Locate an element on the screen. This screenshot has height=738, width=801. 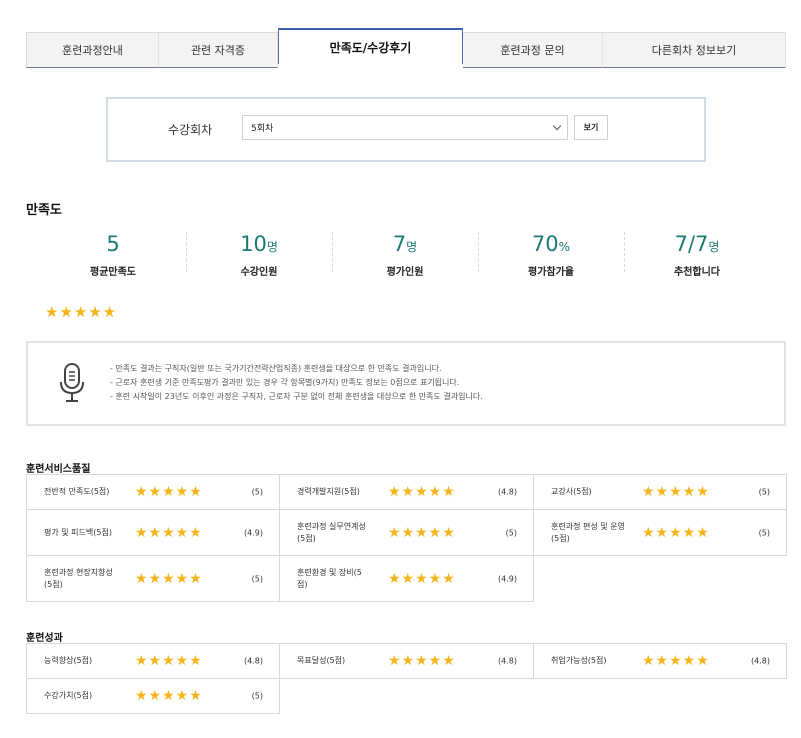
view-button: 보기 is located at coordinates (591, 127).